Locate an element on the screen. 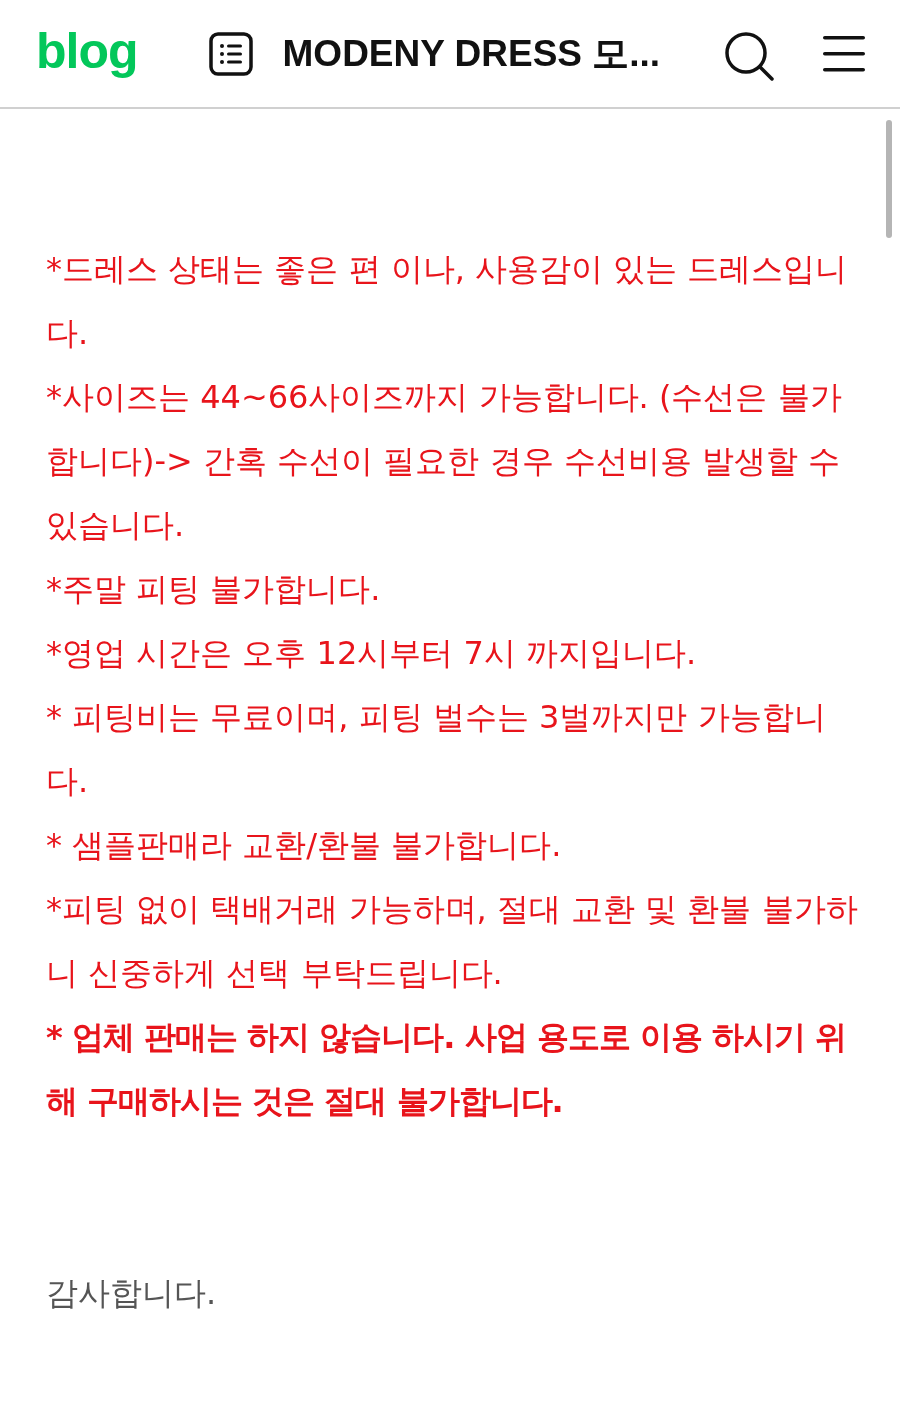 The height and width of the screenshot is (1427, 900). notice-text: * 샘플판매라 교환/환불 불가합니다. is located at coordinates (304, 845).